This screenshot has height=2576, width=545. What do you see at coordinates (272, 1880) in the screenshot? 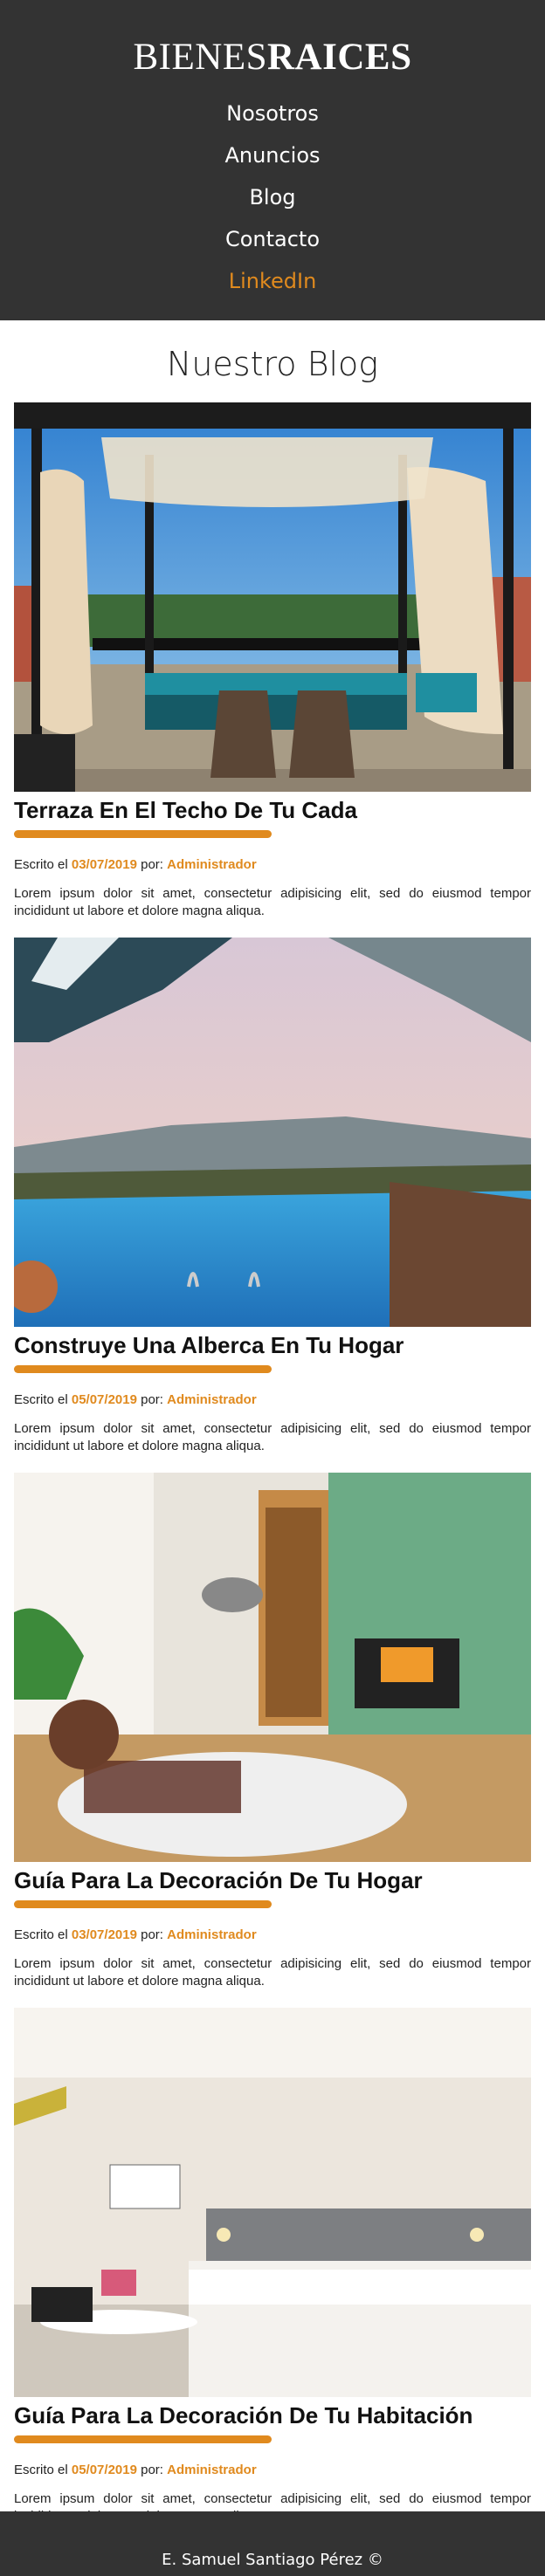
I see `entry-title: Guía Para La Decoración De Tu Hogar` at bounding box center [272, 1880].